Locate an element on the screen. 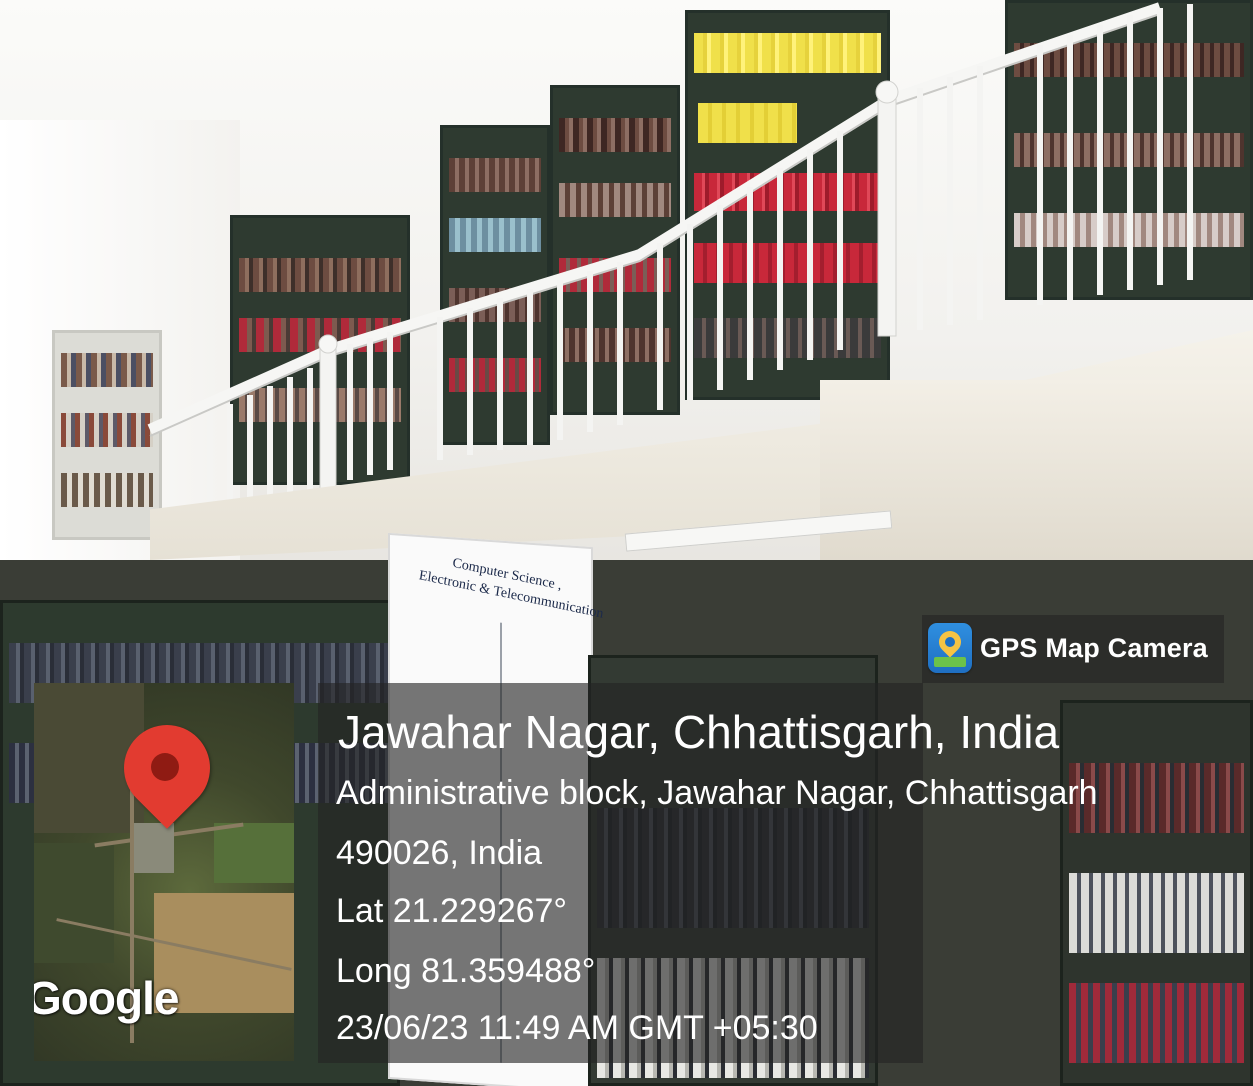 The width and height of the screenshot is (1253, 1086). location-map-thumbnail: Google is located at coordinates (164, 872).